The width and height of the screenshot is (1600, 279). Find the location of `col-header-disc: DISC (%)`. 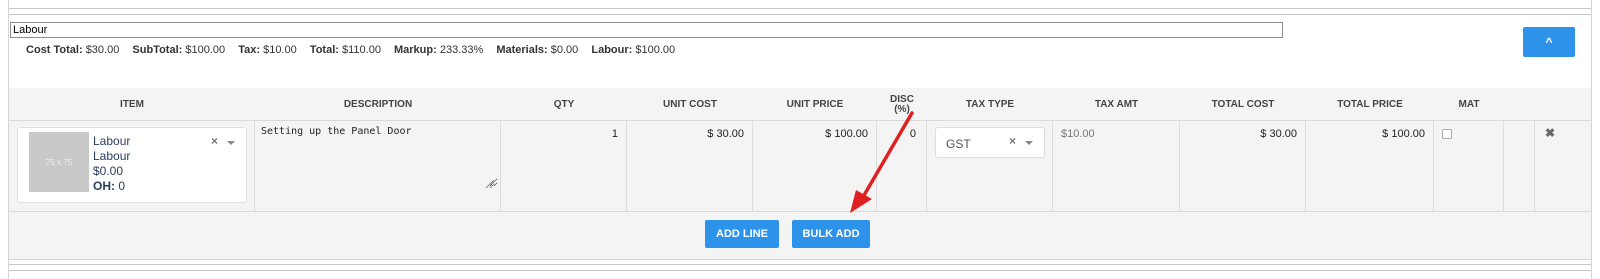

col-header-disc: DISC (%) is located at coordinates (902, 104).